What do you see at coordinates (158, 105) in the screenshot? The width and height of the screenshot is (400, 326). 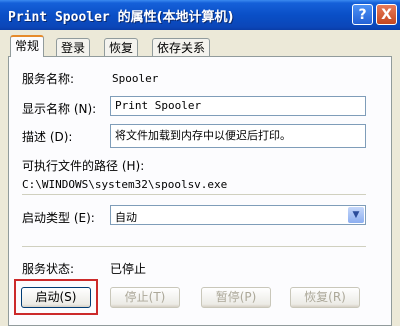 I see `display-name-value: Print Spooler` at bounding box center [158, 105].